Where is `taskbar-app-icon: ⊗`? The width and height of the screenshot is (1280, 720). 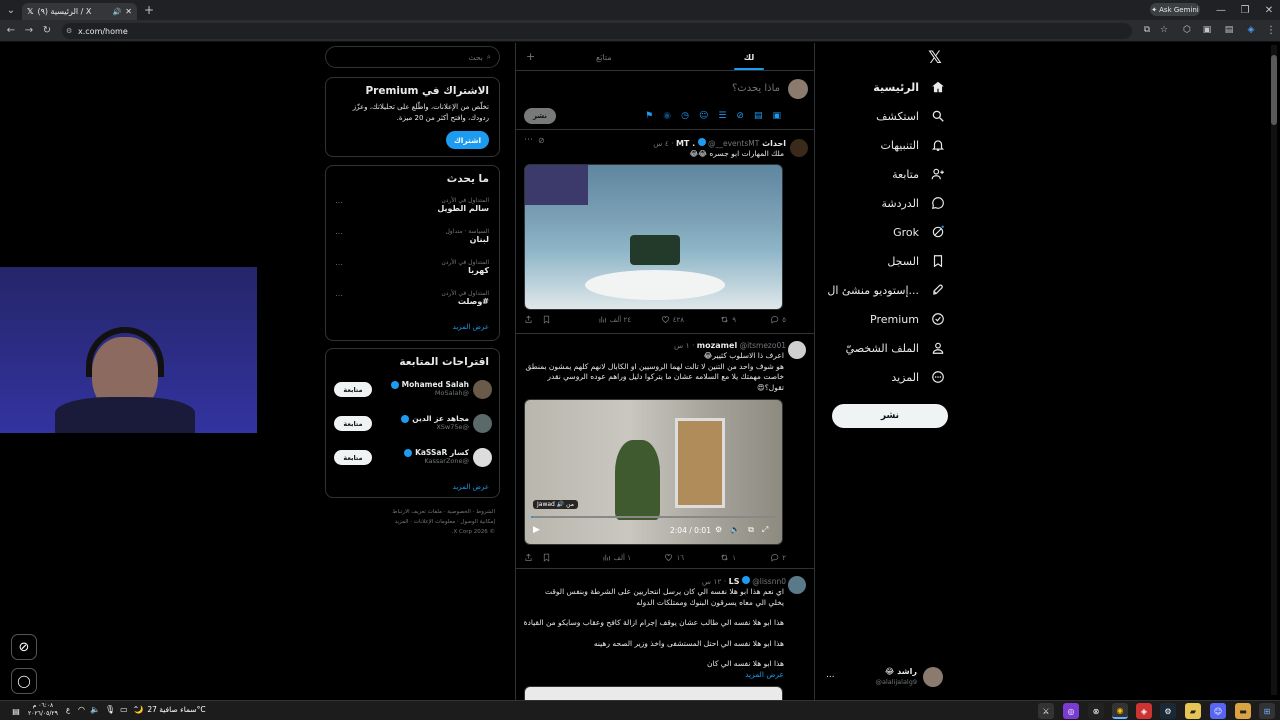
taskbar-app-icon: ⊗ is located at coordinates (1096, 711).